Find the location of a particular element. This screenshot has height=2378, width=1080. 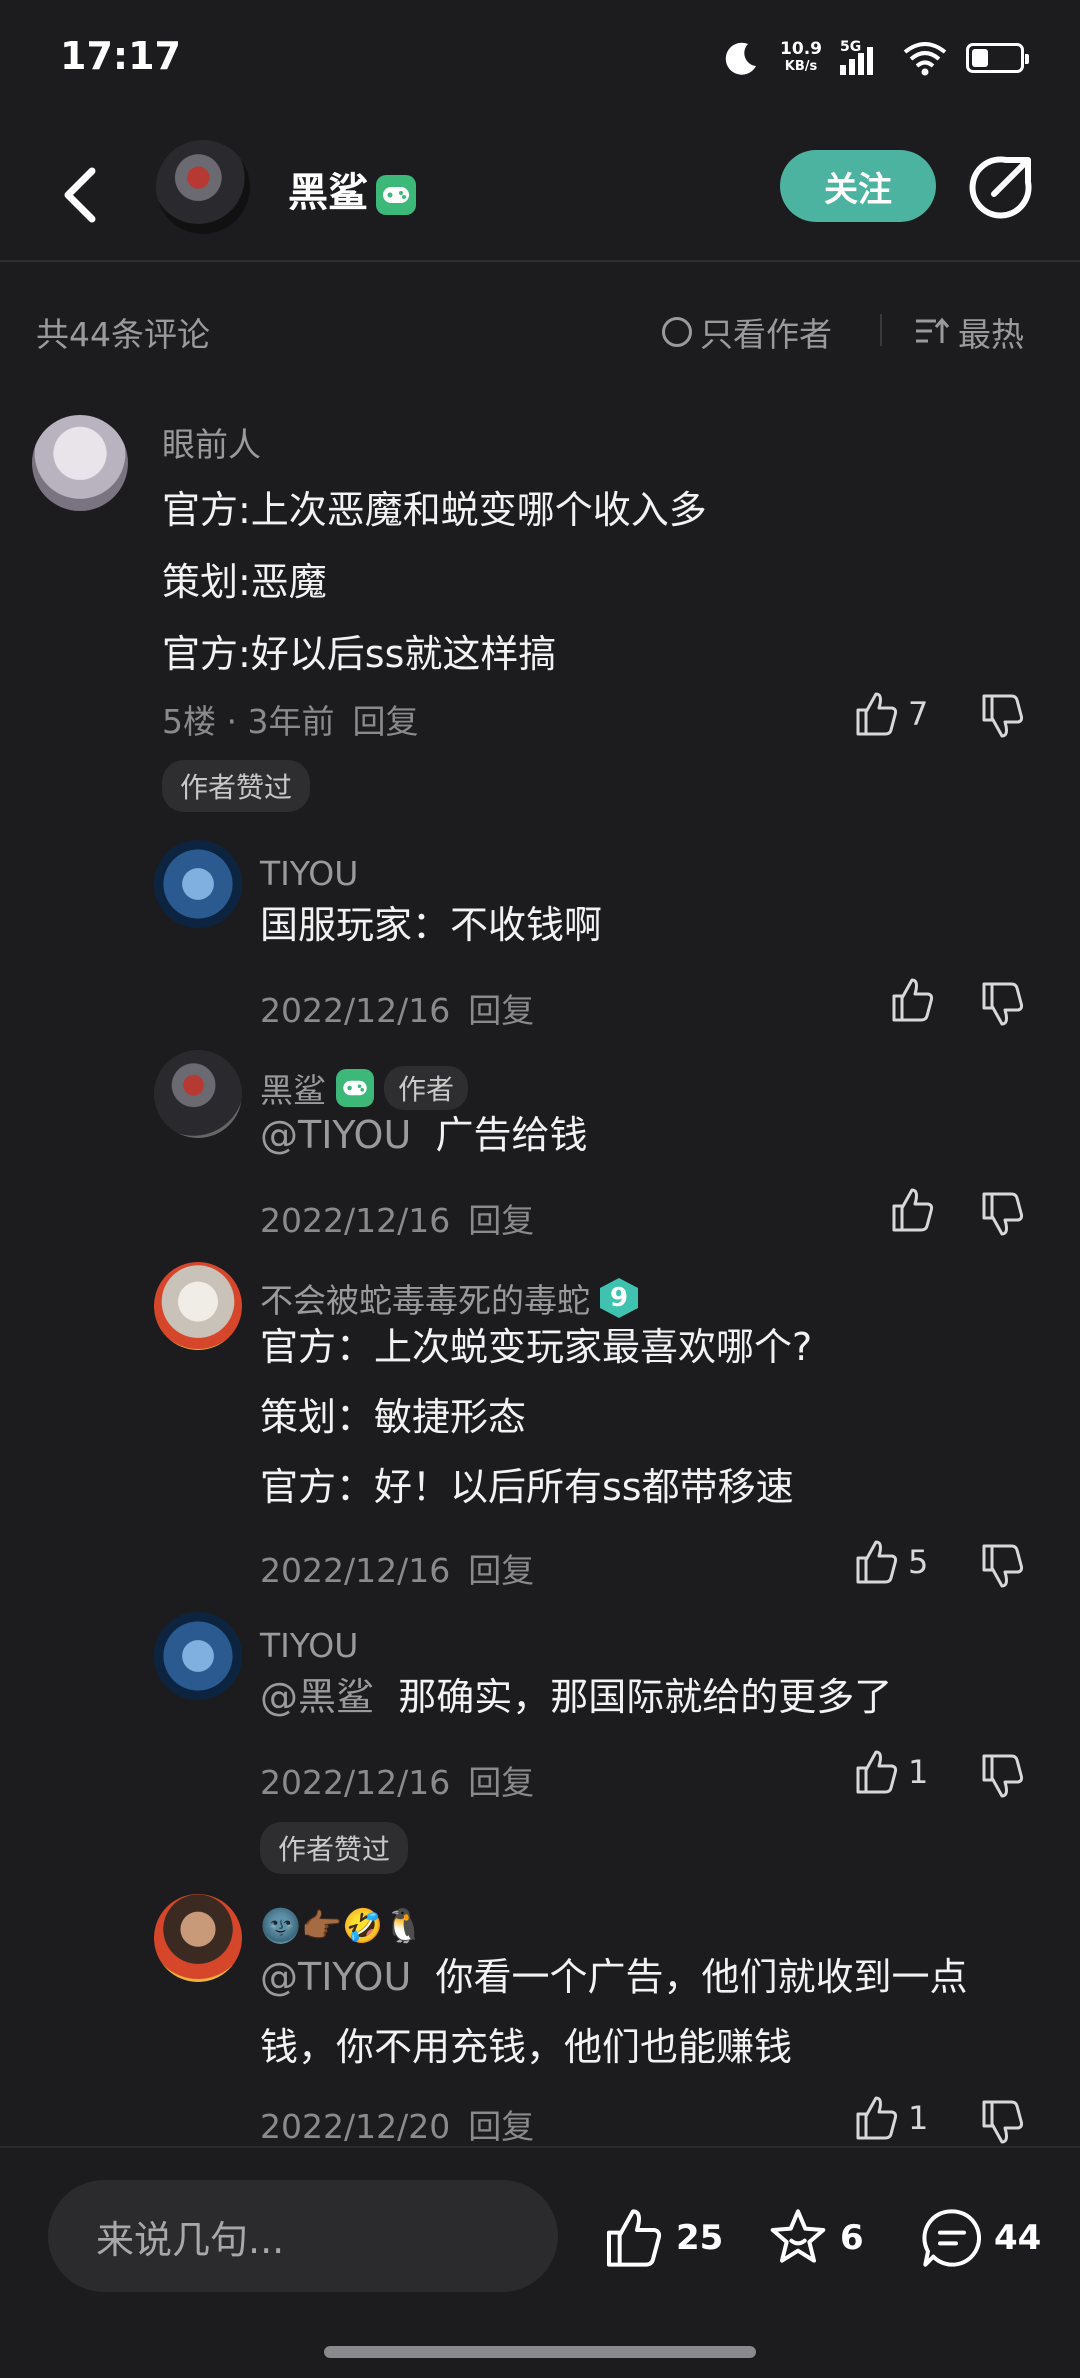

comment-username: 眼前人 is located at coordinates (211, 442).